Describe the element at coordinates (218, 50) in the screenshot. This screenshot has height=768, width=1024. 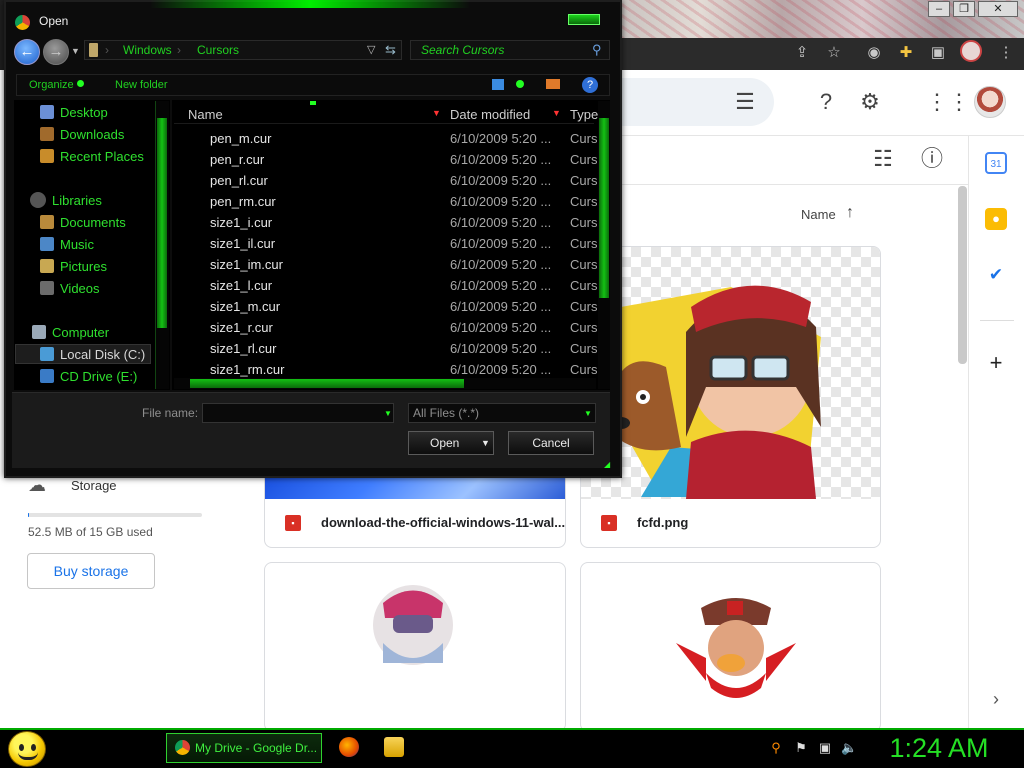
I see `breadcrumb-cursors: Cursors` at that location.